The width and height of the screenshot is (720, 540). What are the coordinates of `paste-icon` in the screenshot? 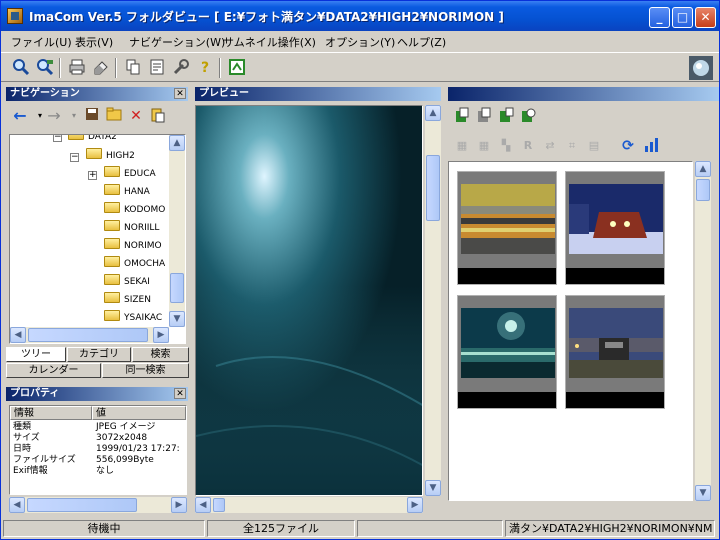 It's located at (158, 116).